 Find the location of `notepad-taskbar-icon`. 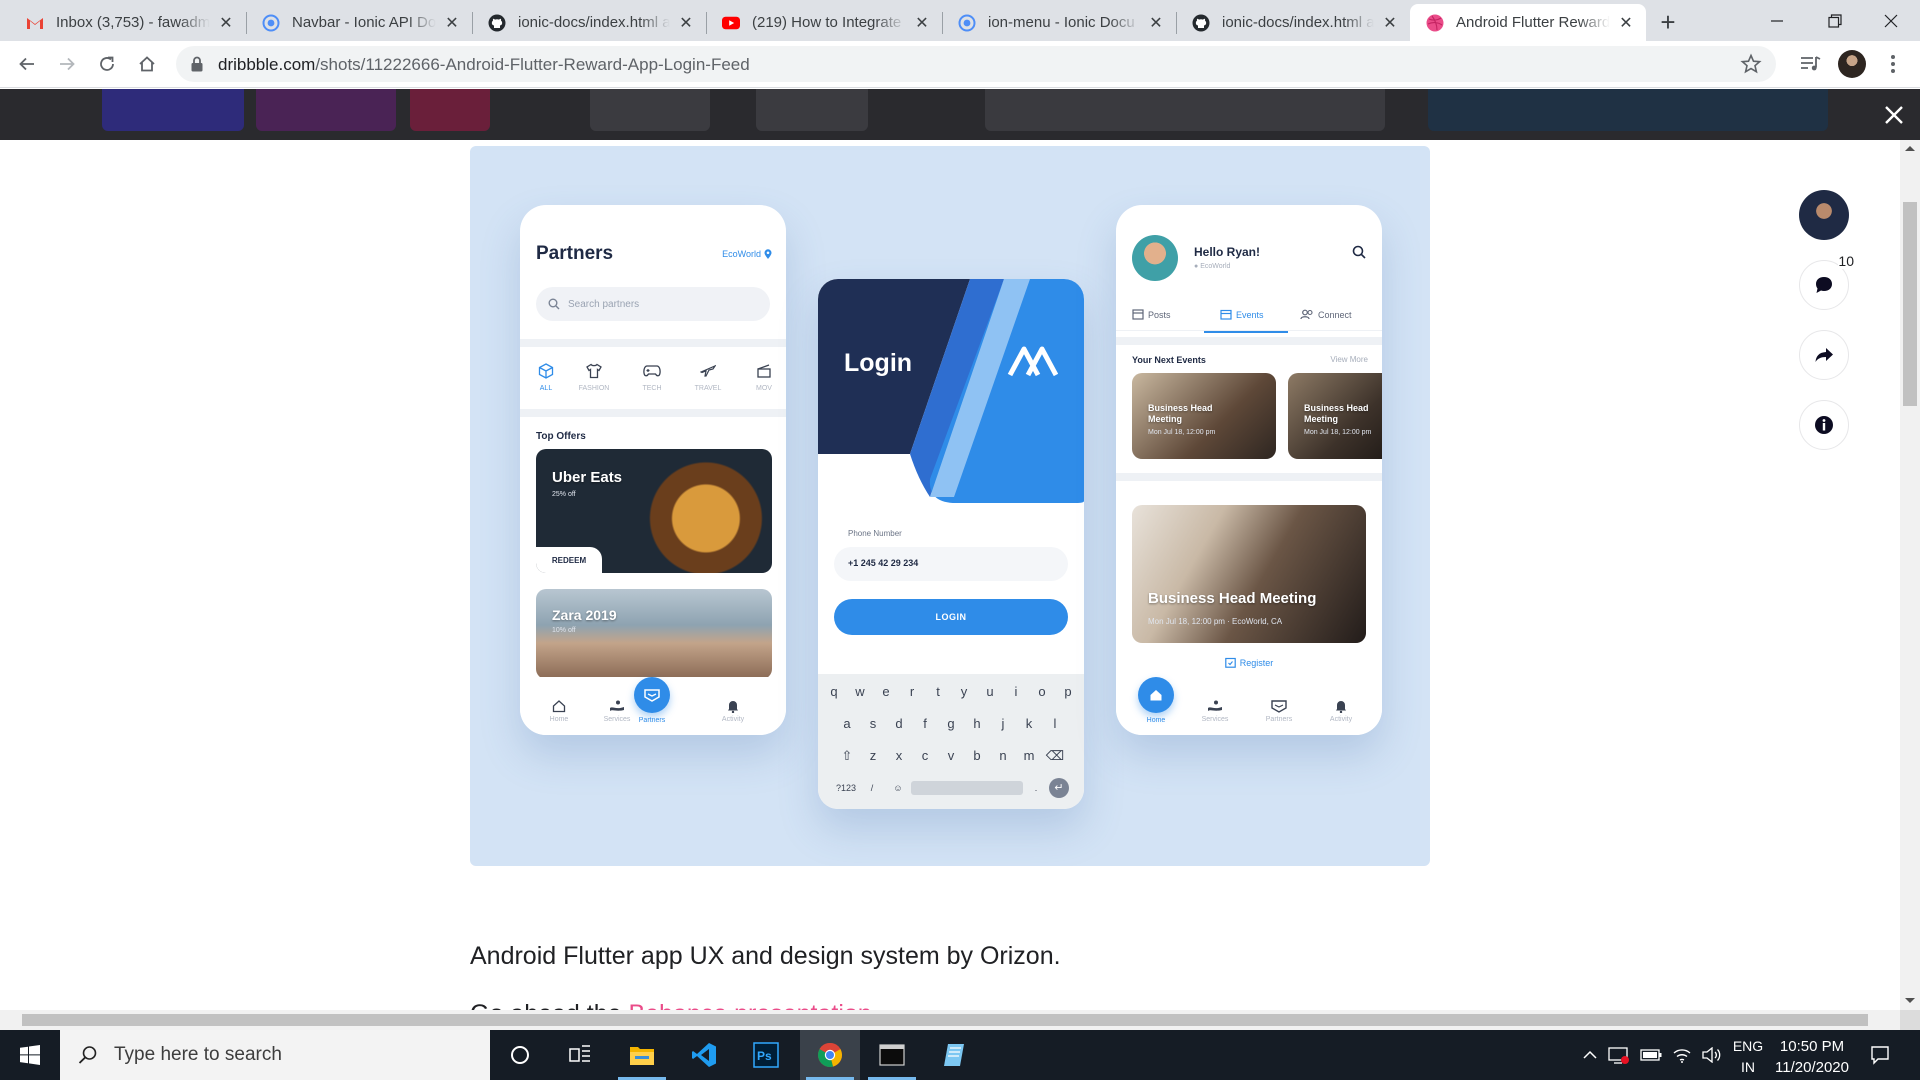

notepad-taskbar-icon is located at coordinates (954, 1055).